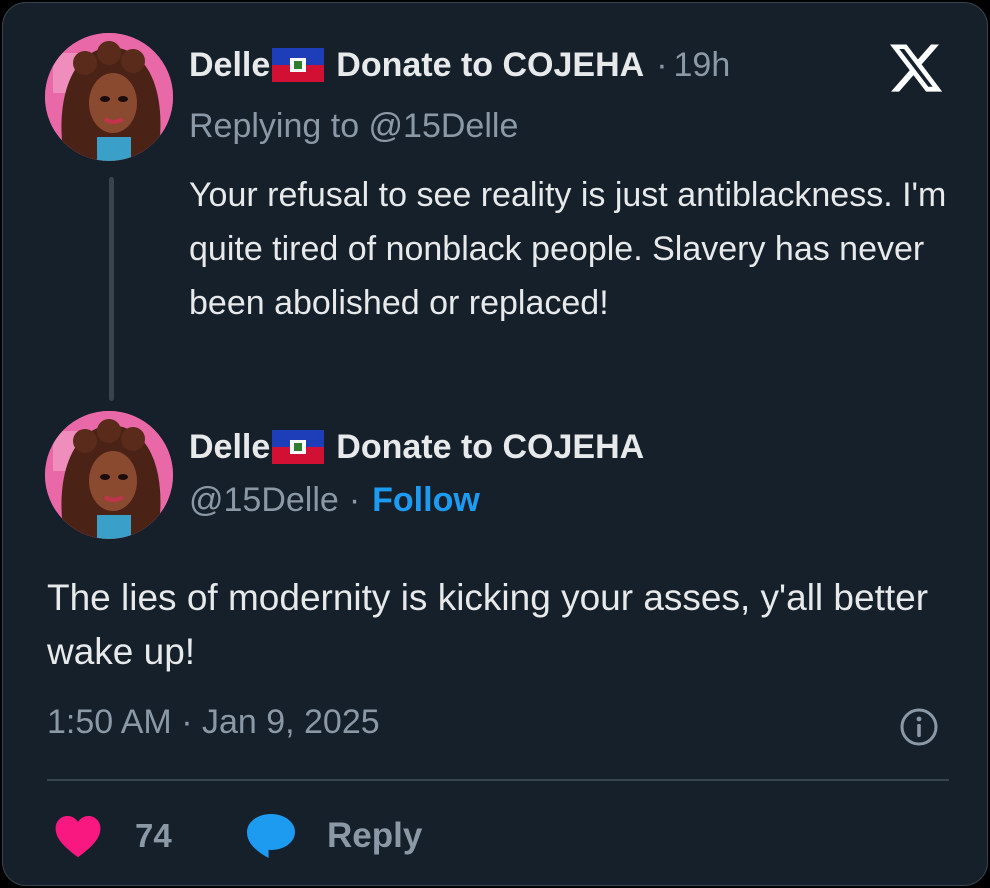 The height and width of the screenshot is (888, 990). What do you see at coordinates (919, 727) in the screenshot?
I see `info-icon` at bounding box center [919, 727].